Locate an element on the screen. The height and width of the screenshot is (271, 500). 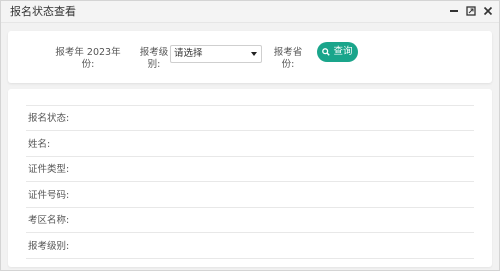
result-row-exam-area: 考区名称: is located at coordinates (250, 220).